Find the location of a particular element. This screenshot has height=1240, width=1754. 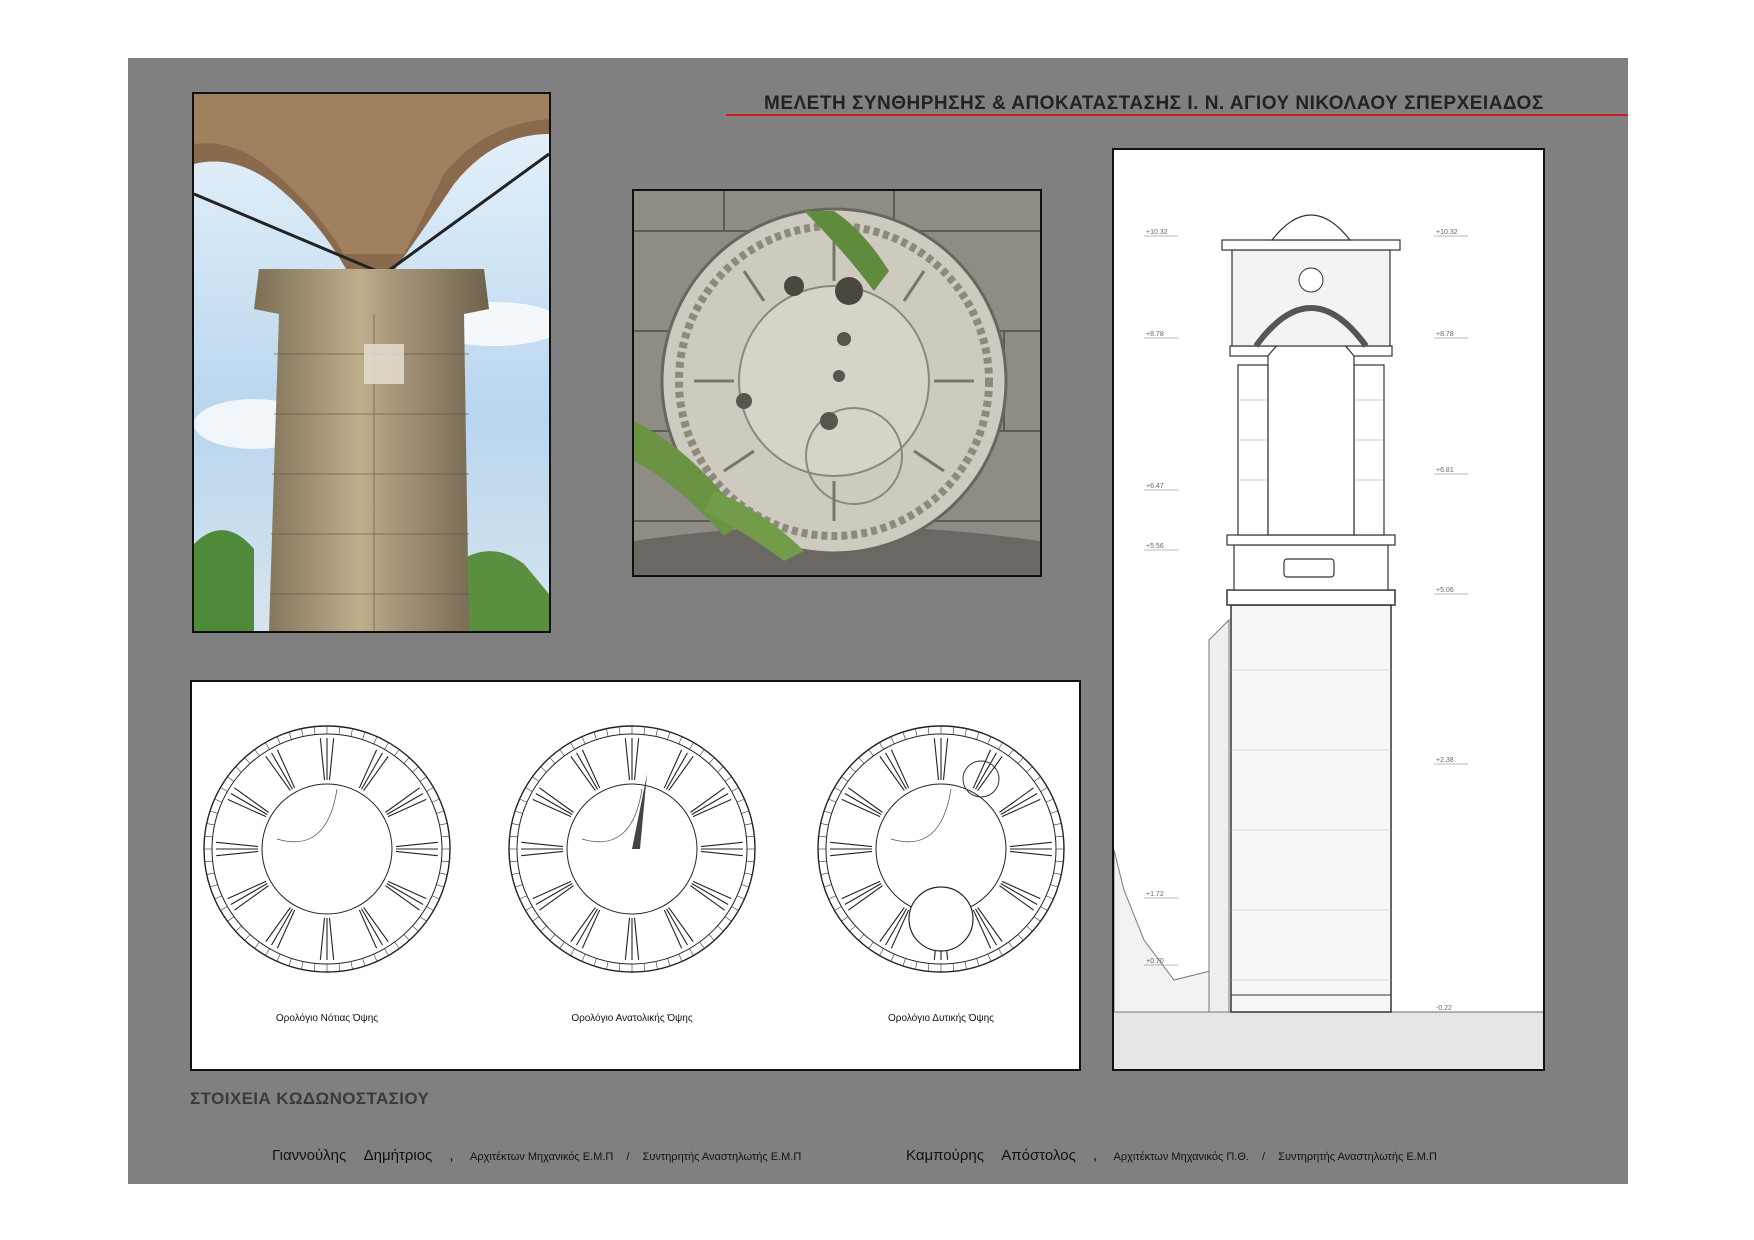

author-role: Συντηρητής Αναστηλωτής Ε.Μ.Π is located at coordinates (1357, 1157).